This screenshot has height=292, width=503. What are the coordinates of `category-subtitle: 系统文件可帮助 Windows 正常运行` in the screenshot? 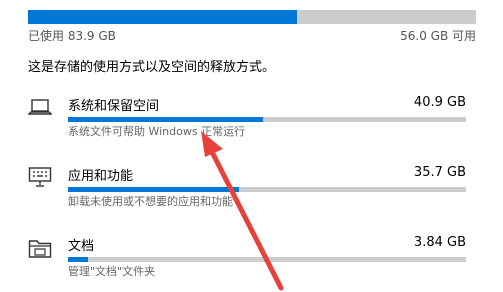 It's located at (157, 131).